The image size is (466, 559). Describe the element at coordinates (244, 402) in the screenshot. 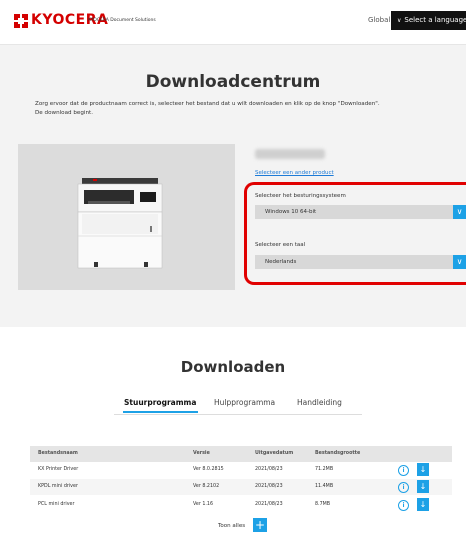

I see `tab-hulpprogramma: Hulpprogramma` at that location.